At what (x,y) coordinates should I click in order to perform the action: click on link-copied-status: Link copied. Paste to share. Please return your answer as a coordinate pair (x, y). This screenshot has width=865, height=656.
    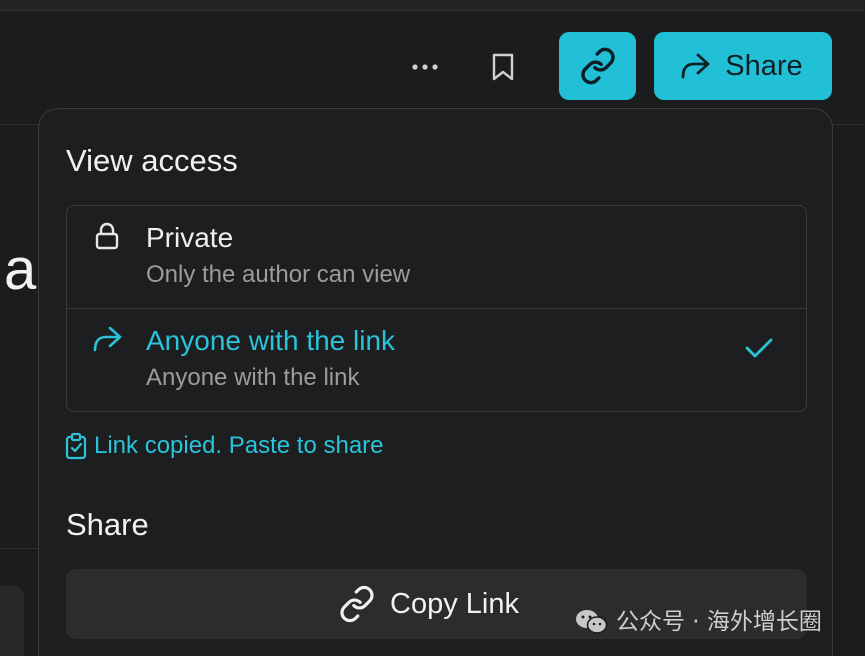
    Looking at the image, I should click on (224, 446).